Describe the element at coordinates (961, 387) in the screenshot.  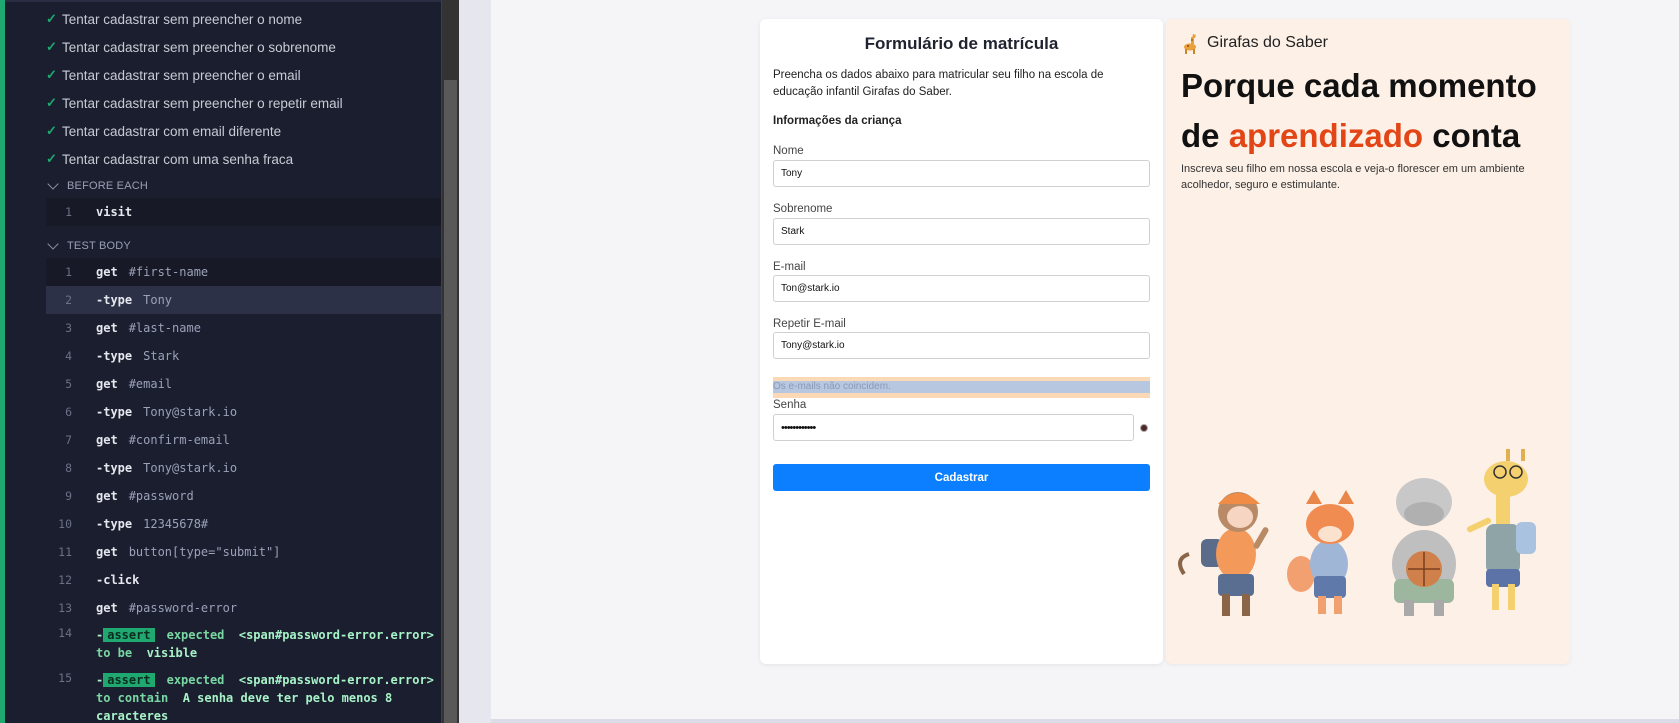
I see `email-error-message: Os e-mails não coincidem.` at that location.